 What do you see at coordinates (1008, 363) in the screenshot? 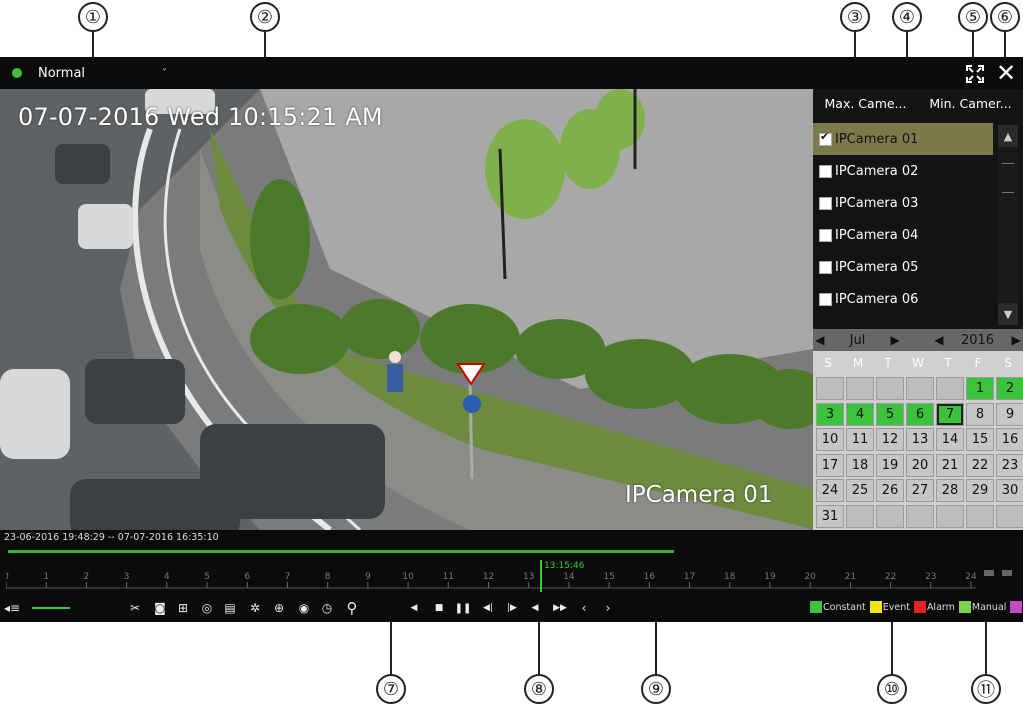
I see `weekday-label: S` at bounding box center [1008, 363].